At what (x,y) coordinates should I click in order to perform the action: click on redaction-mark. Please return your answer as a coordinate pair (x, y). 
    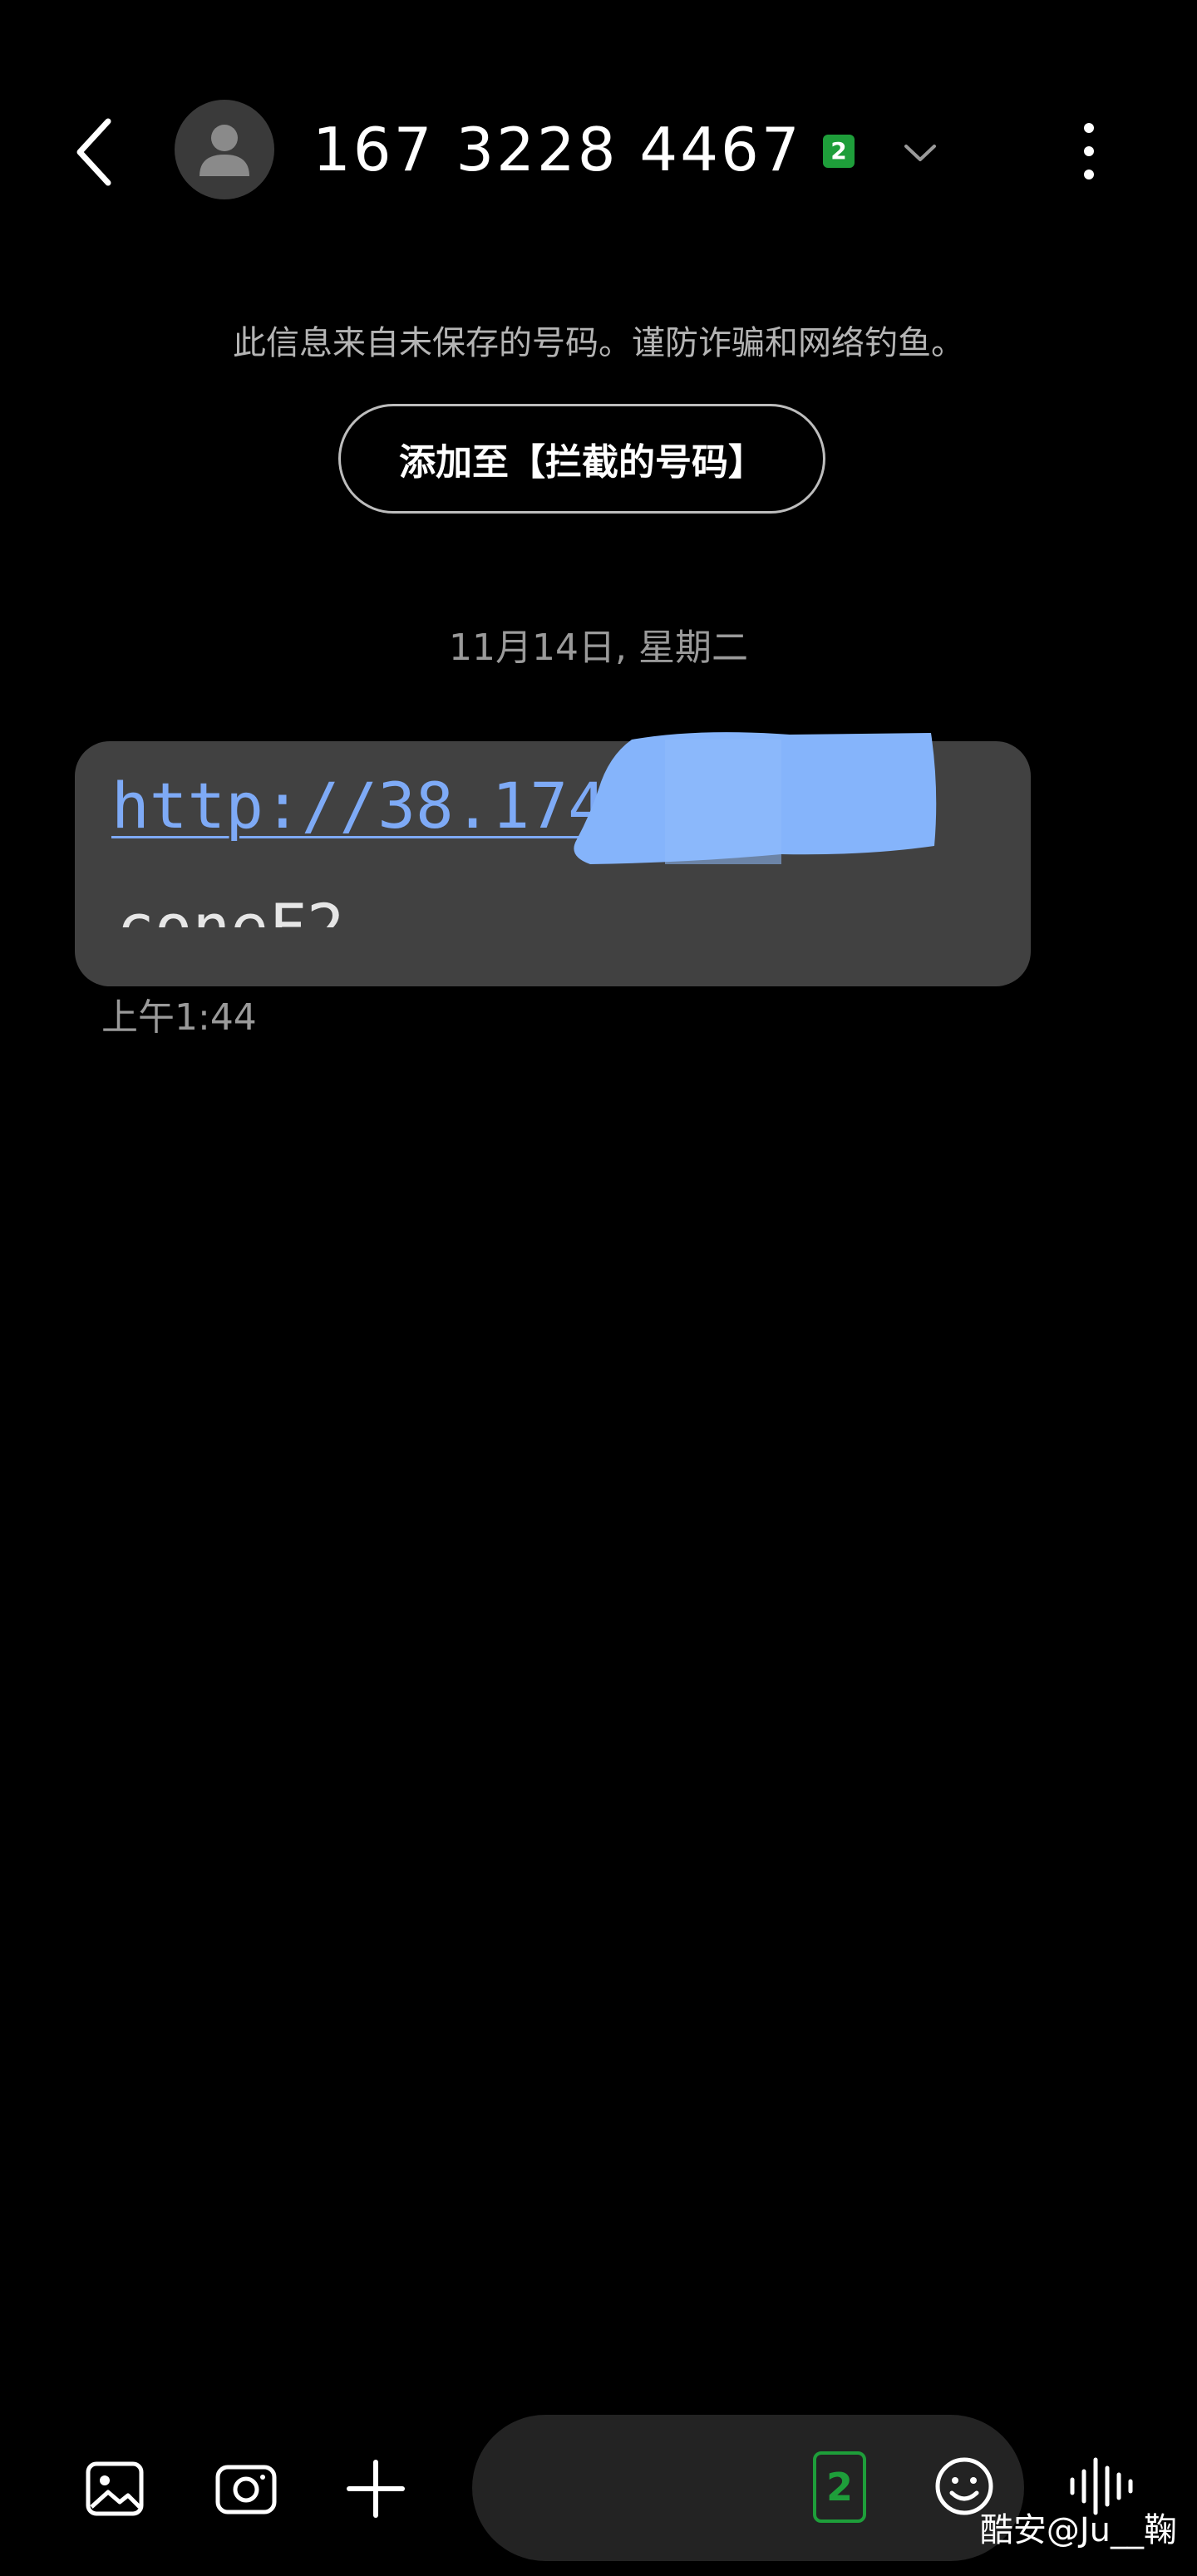
    Looking at the image, I should click on (755, 798).